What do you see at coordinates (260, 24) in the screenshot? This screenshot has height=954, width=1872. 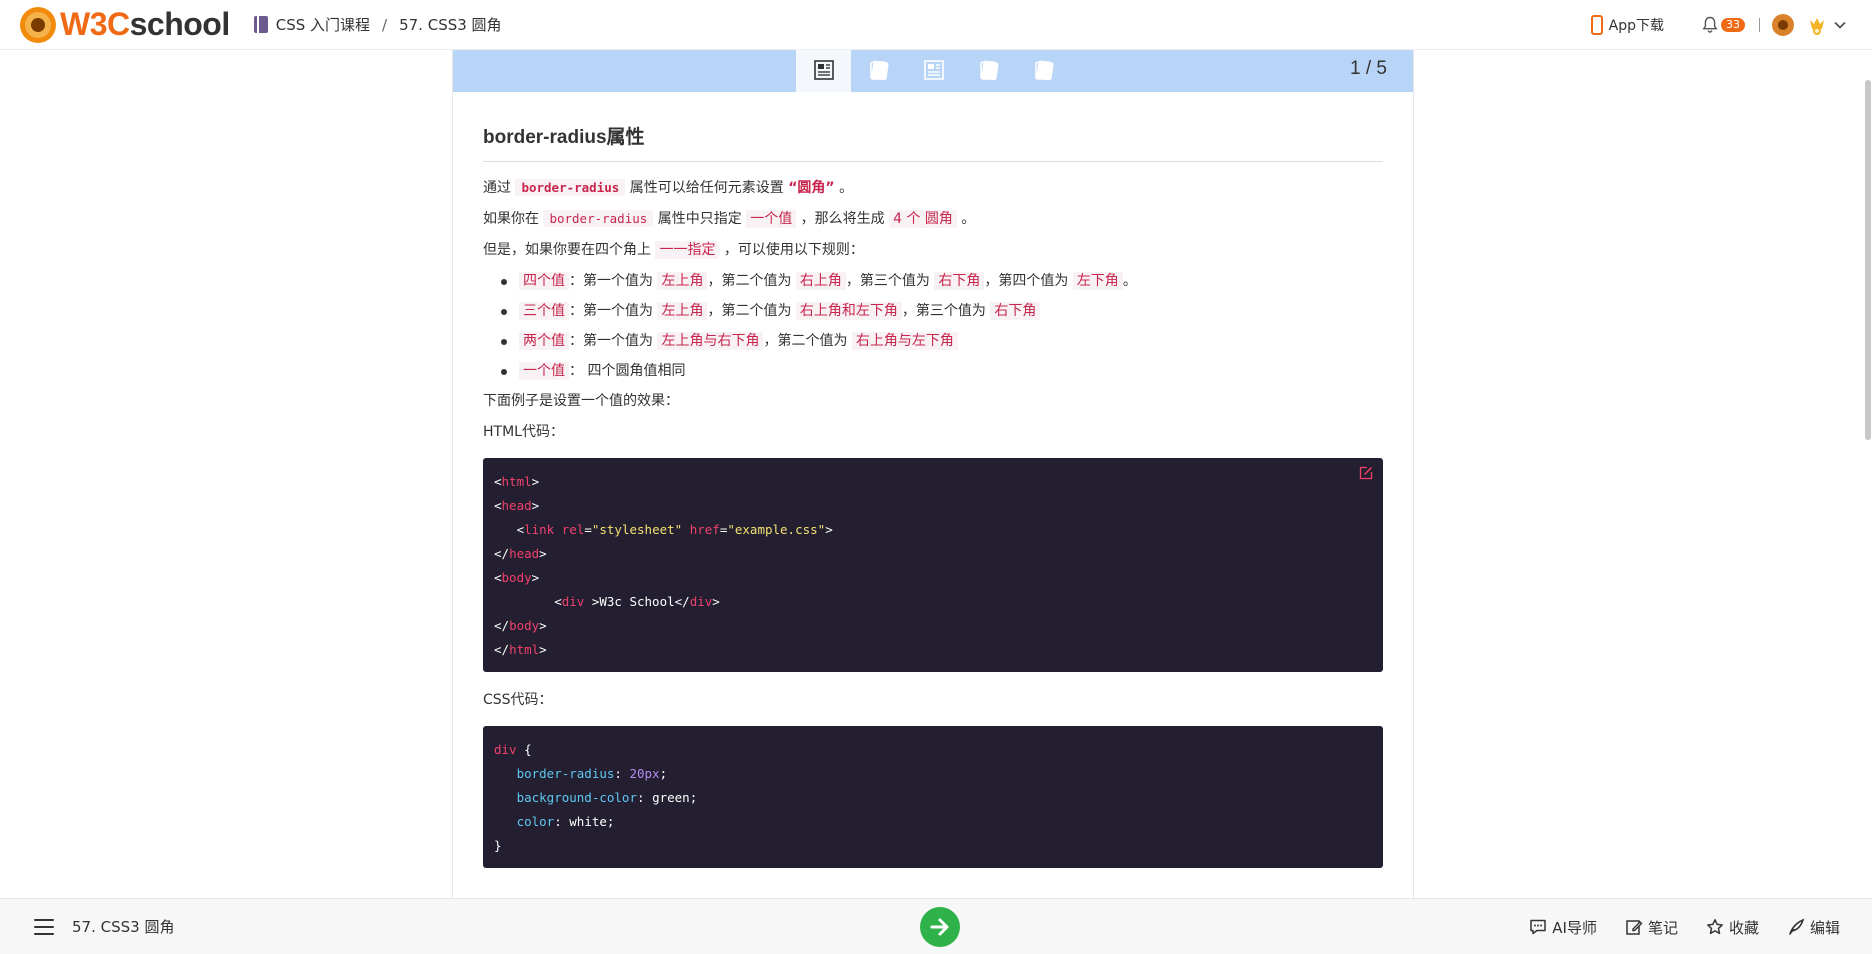 I see `book-icon` at bounding box center [260, 24].